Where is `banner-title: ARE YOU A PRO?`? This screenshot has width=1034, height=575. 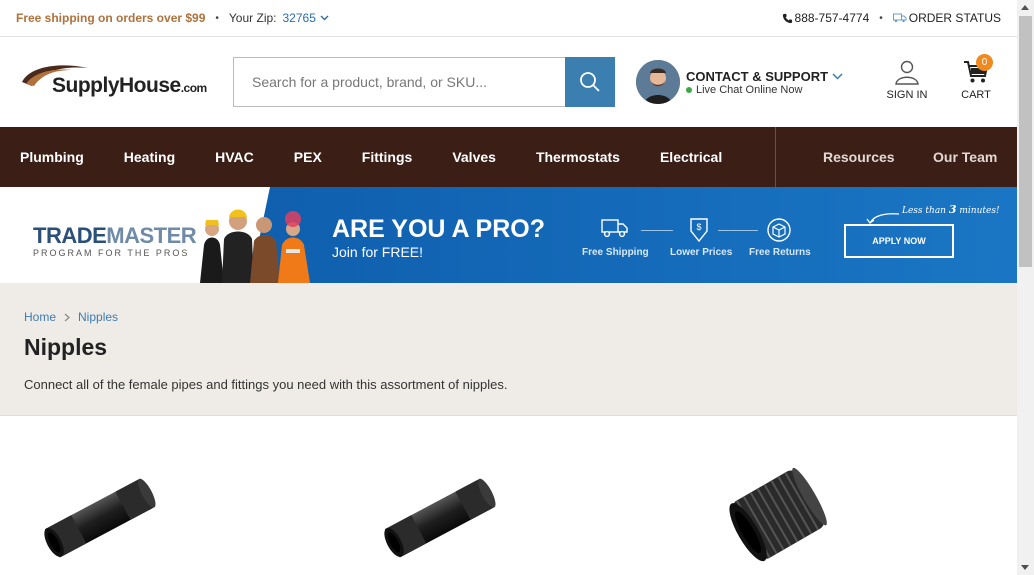 banner-title: ARE YOU A PRO? is located at coordinates (438, 229).